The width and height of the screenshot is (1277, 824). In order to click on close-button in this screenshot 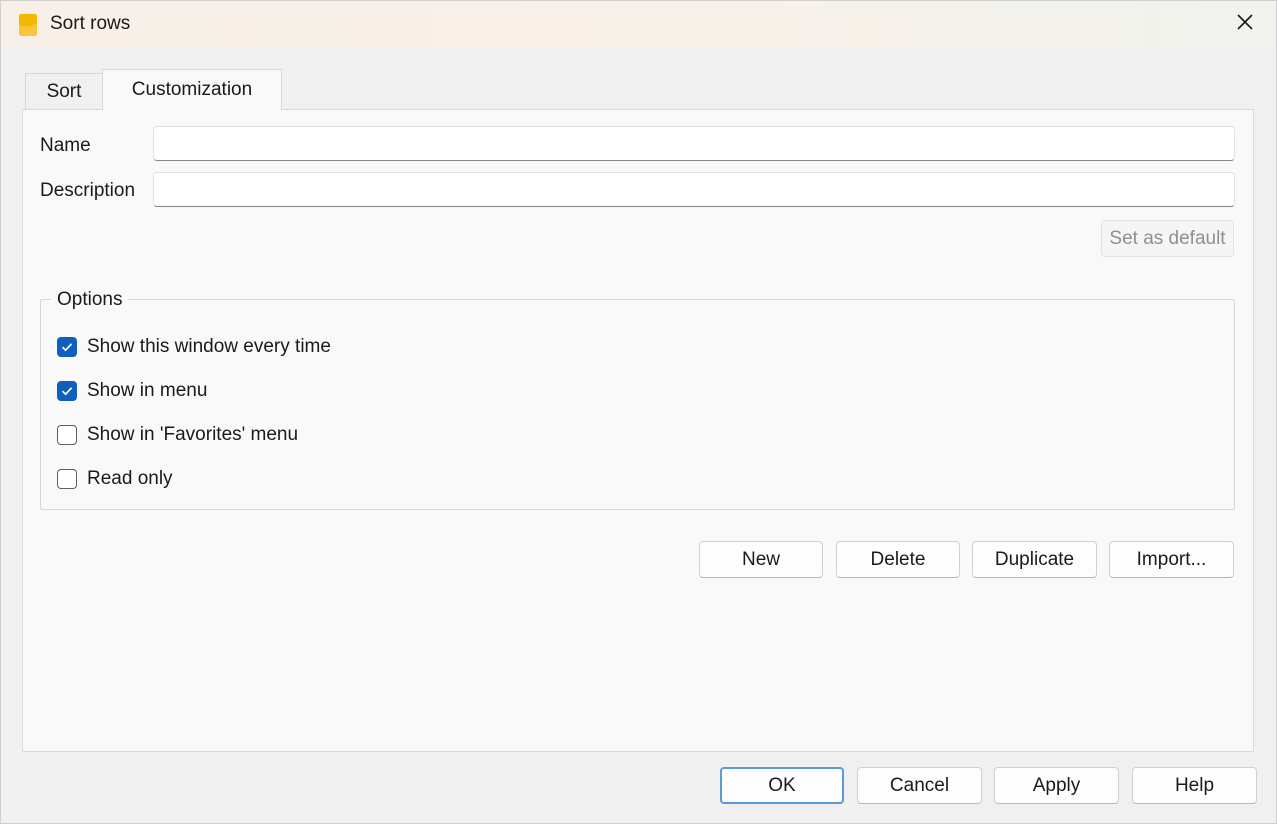, I will do `click(1245, 25)`.